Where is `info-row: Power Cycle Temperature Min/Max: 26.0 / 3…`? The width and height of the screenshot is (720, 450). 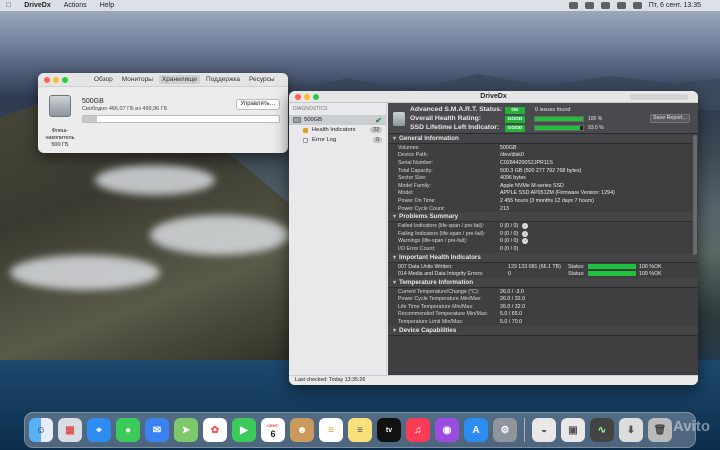
info-row: Power Cycle Temperature Min/Max: 26.0 / 3… is located at coordinates (543, 300).